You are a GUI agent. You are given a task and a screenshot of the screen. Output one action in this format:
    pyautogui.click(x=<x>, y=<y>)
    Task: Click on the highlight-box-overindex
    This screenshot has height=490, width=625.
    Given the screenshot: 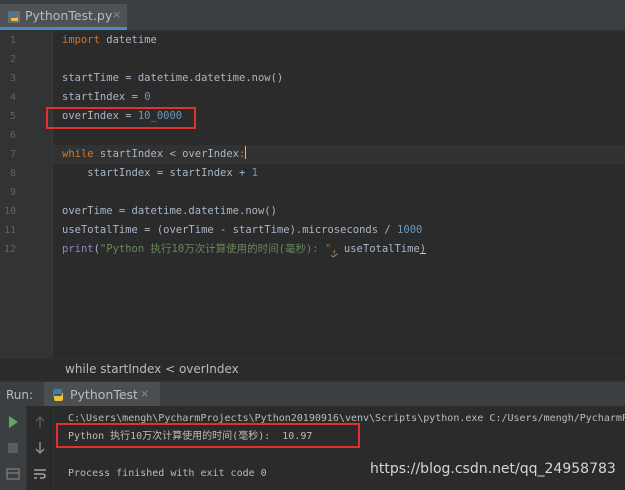 What is the action you would take?
    pyautogui.click(x=121, y=118)
    